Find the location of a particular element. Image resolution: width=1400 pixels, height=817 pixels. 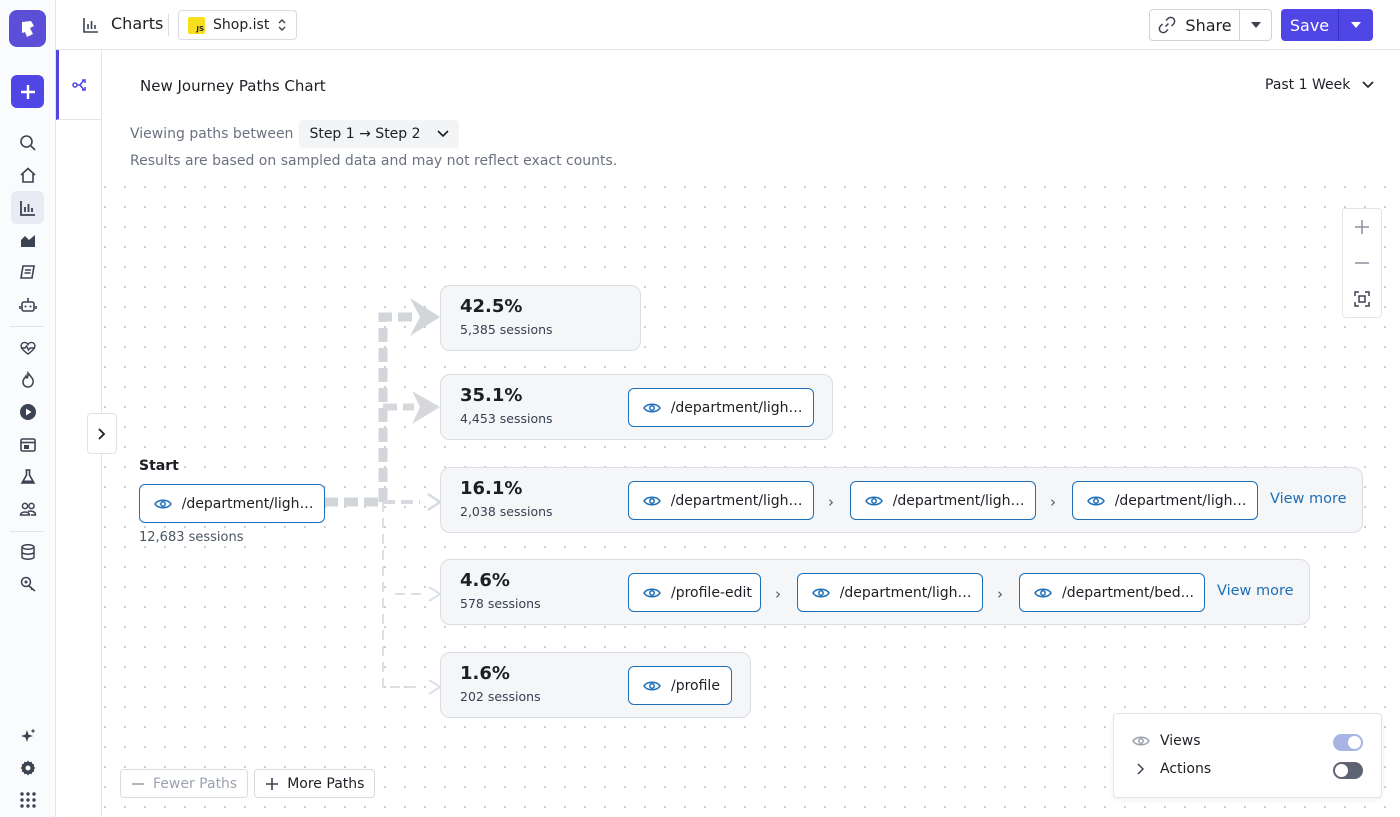

left-rail is located at coordinates (28, 408).